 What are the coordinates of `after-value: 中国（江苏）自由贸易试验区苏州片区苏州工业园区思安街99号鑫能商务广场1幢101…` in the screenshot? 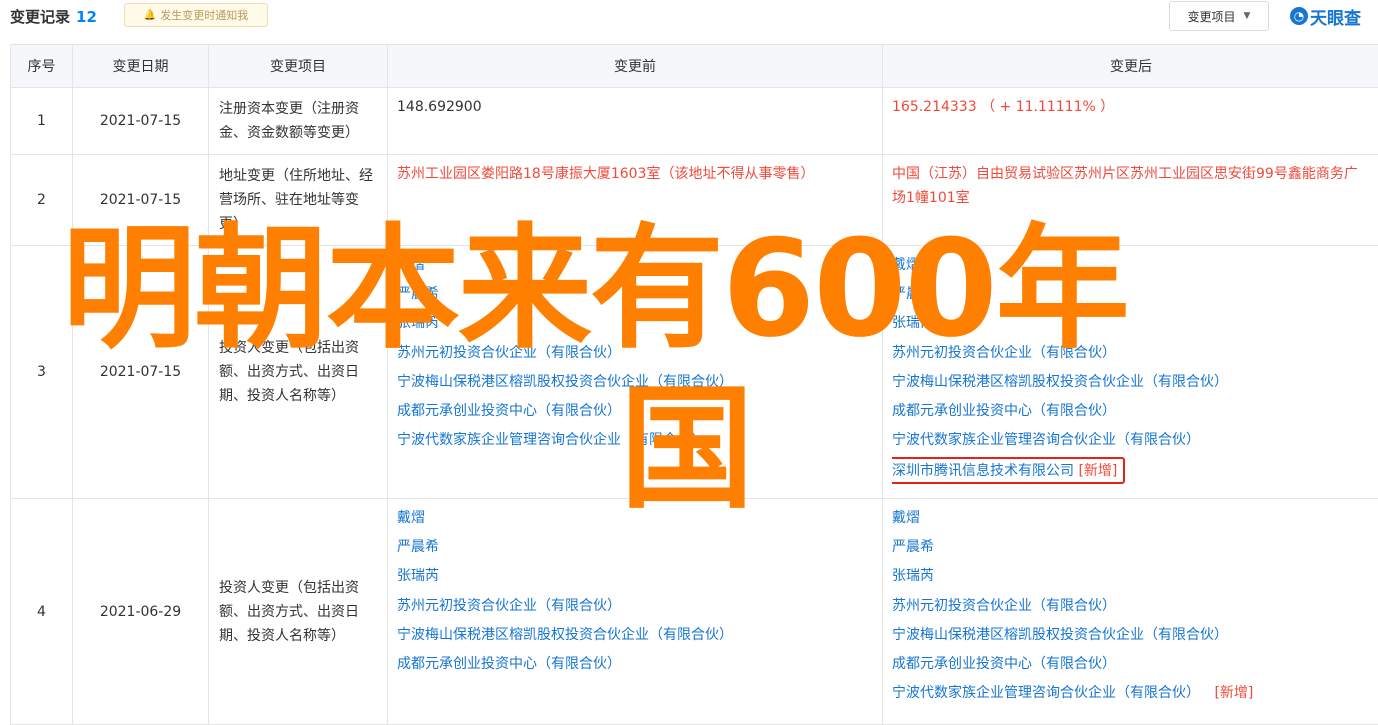 It's located at (1130, 200).